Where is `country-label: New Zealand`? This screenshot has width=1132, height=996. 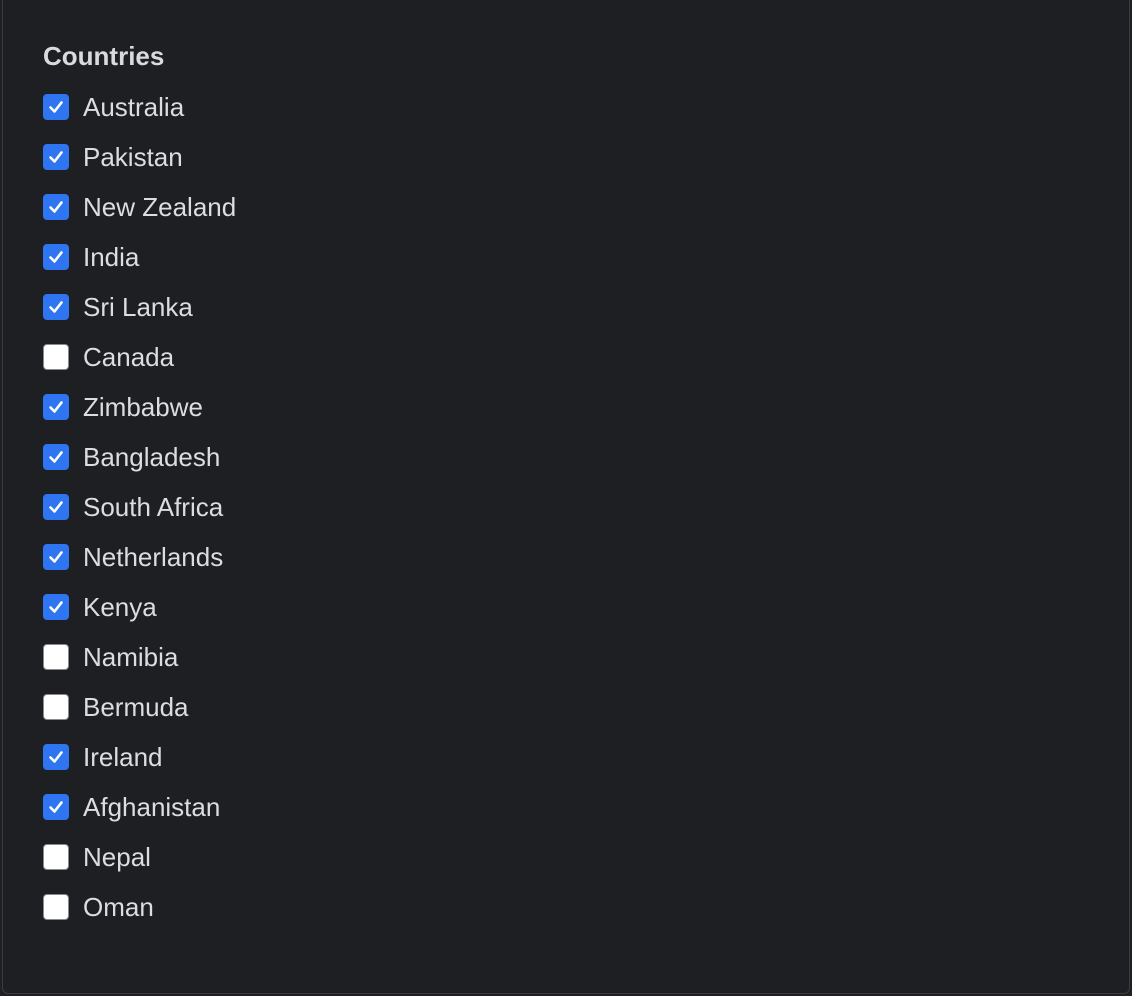 country-label: New Zealand is located at coordinates (160, 207).